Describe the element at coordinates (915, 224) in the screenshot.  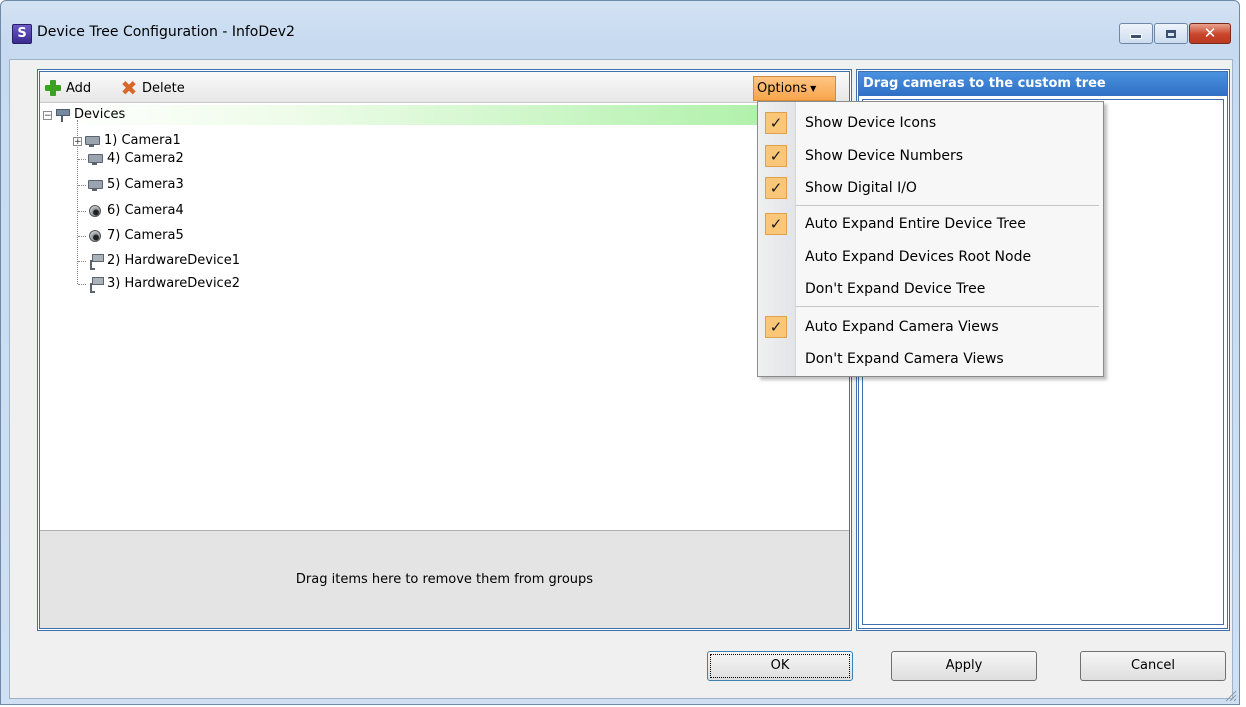
I see `menu-item-label: Auto Expand Entire Device Tree` at that location.